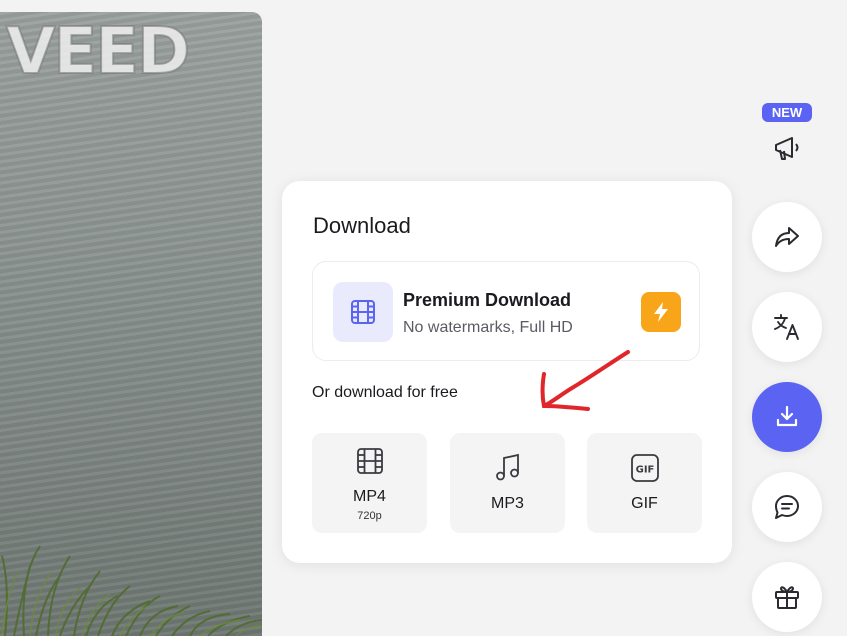 This screenshot has width=847, height=636. Describe the element at coordinates (131, 590) in the screenshot. I see `grass-foreground` at that location.